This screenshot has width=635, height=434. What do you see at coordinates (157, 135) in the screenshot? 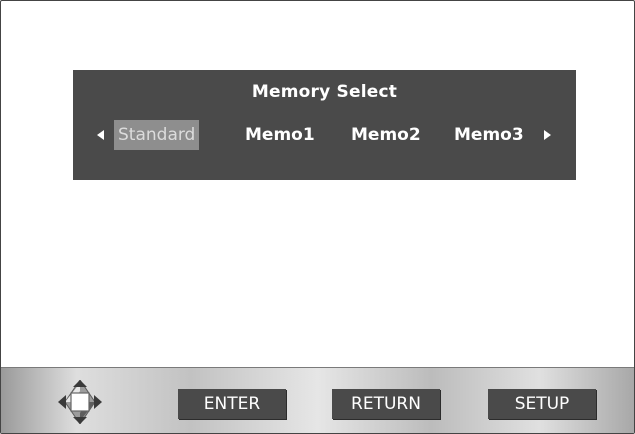
I see `option-standard: Standard` at bounding box center [157, 135].